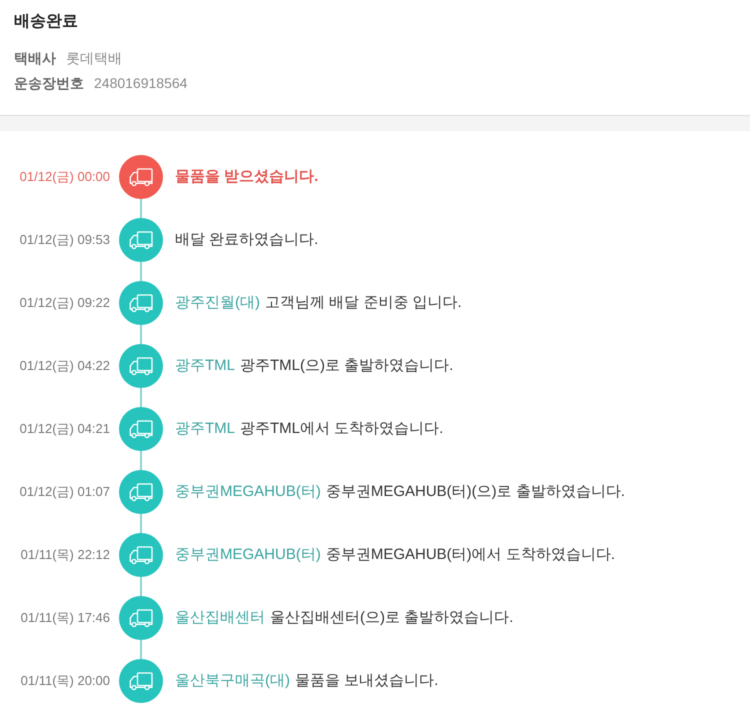 This screenshot has height=726, width=750. Describe the element at coordinates (46, 22) in the screenshot. I see `page-title: 배송완료` at that location.